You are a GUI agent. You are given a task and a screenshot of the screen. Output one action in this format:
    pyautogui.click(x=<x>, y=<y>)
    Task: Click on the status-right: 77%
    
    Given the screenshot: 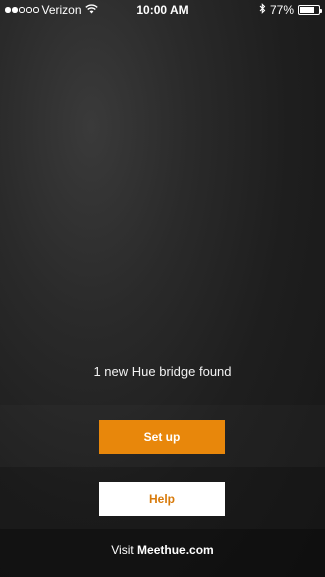 What is the action you would take?
    pyautogui.click(x=290, y=10)
    